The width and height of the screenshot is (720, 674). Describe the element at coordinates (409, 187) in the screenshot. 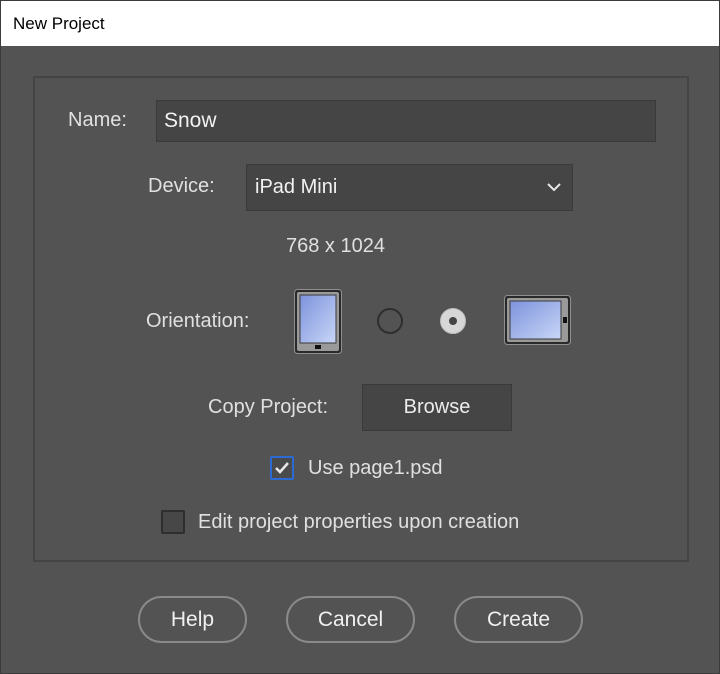

I see `device-select: iPad Mini` at that location.